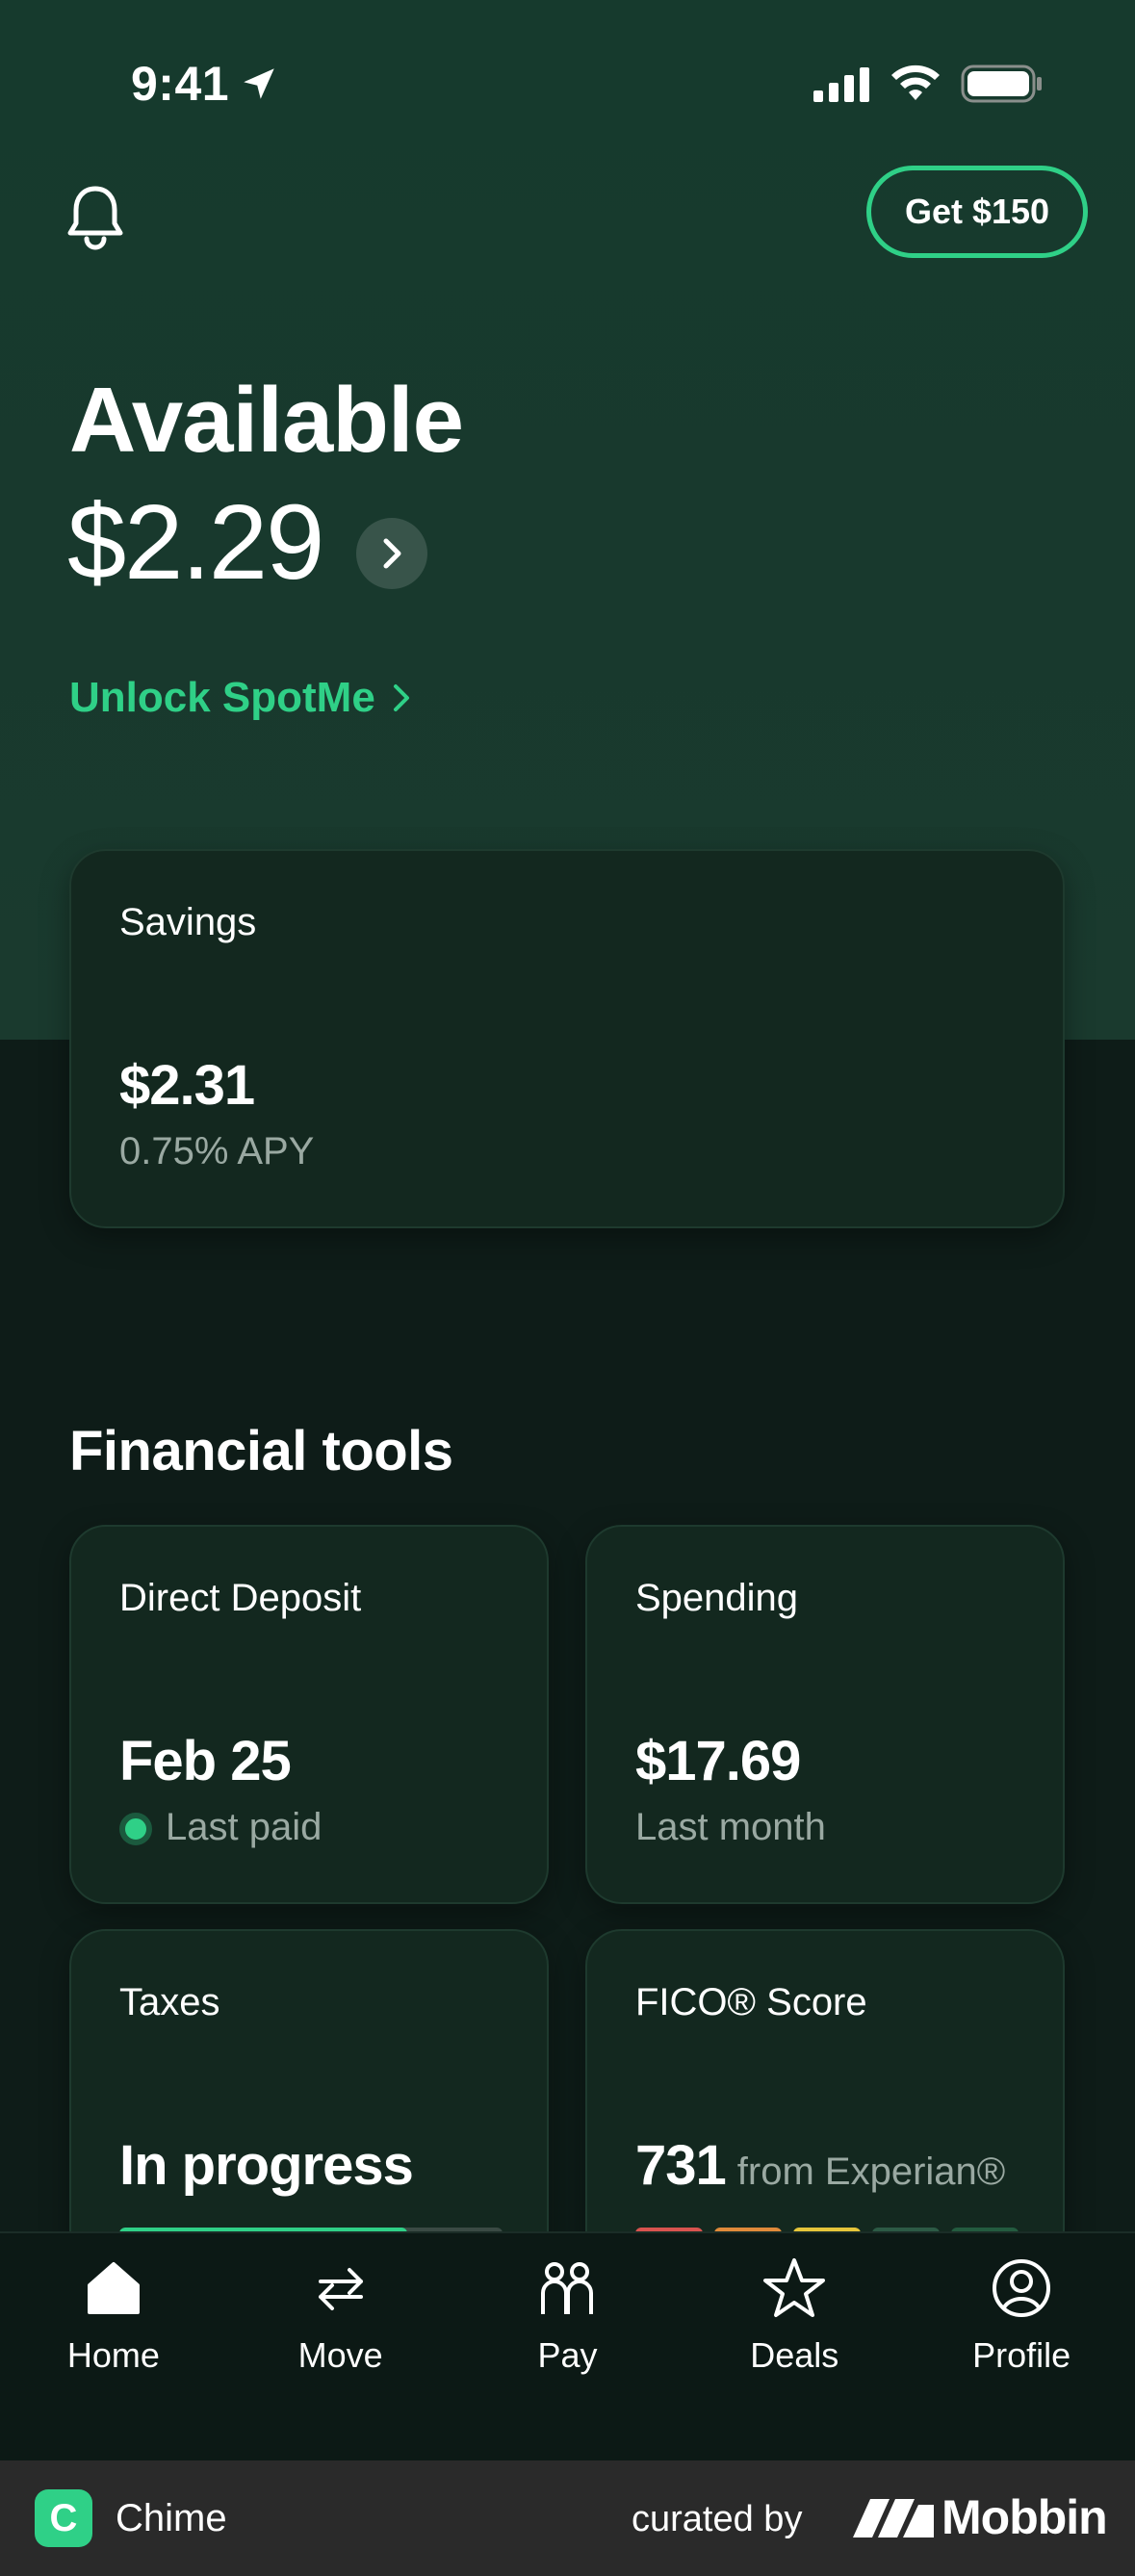  Describe the element at coordinates (266, 2166) in the screenshot. I see `taxes-status: In progress` at that location.